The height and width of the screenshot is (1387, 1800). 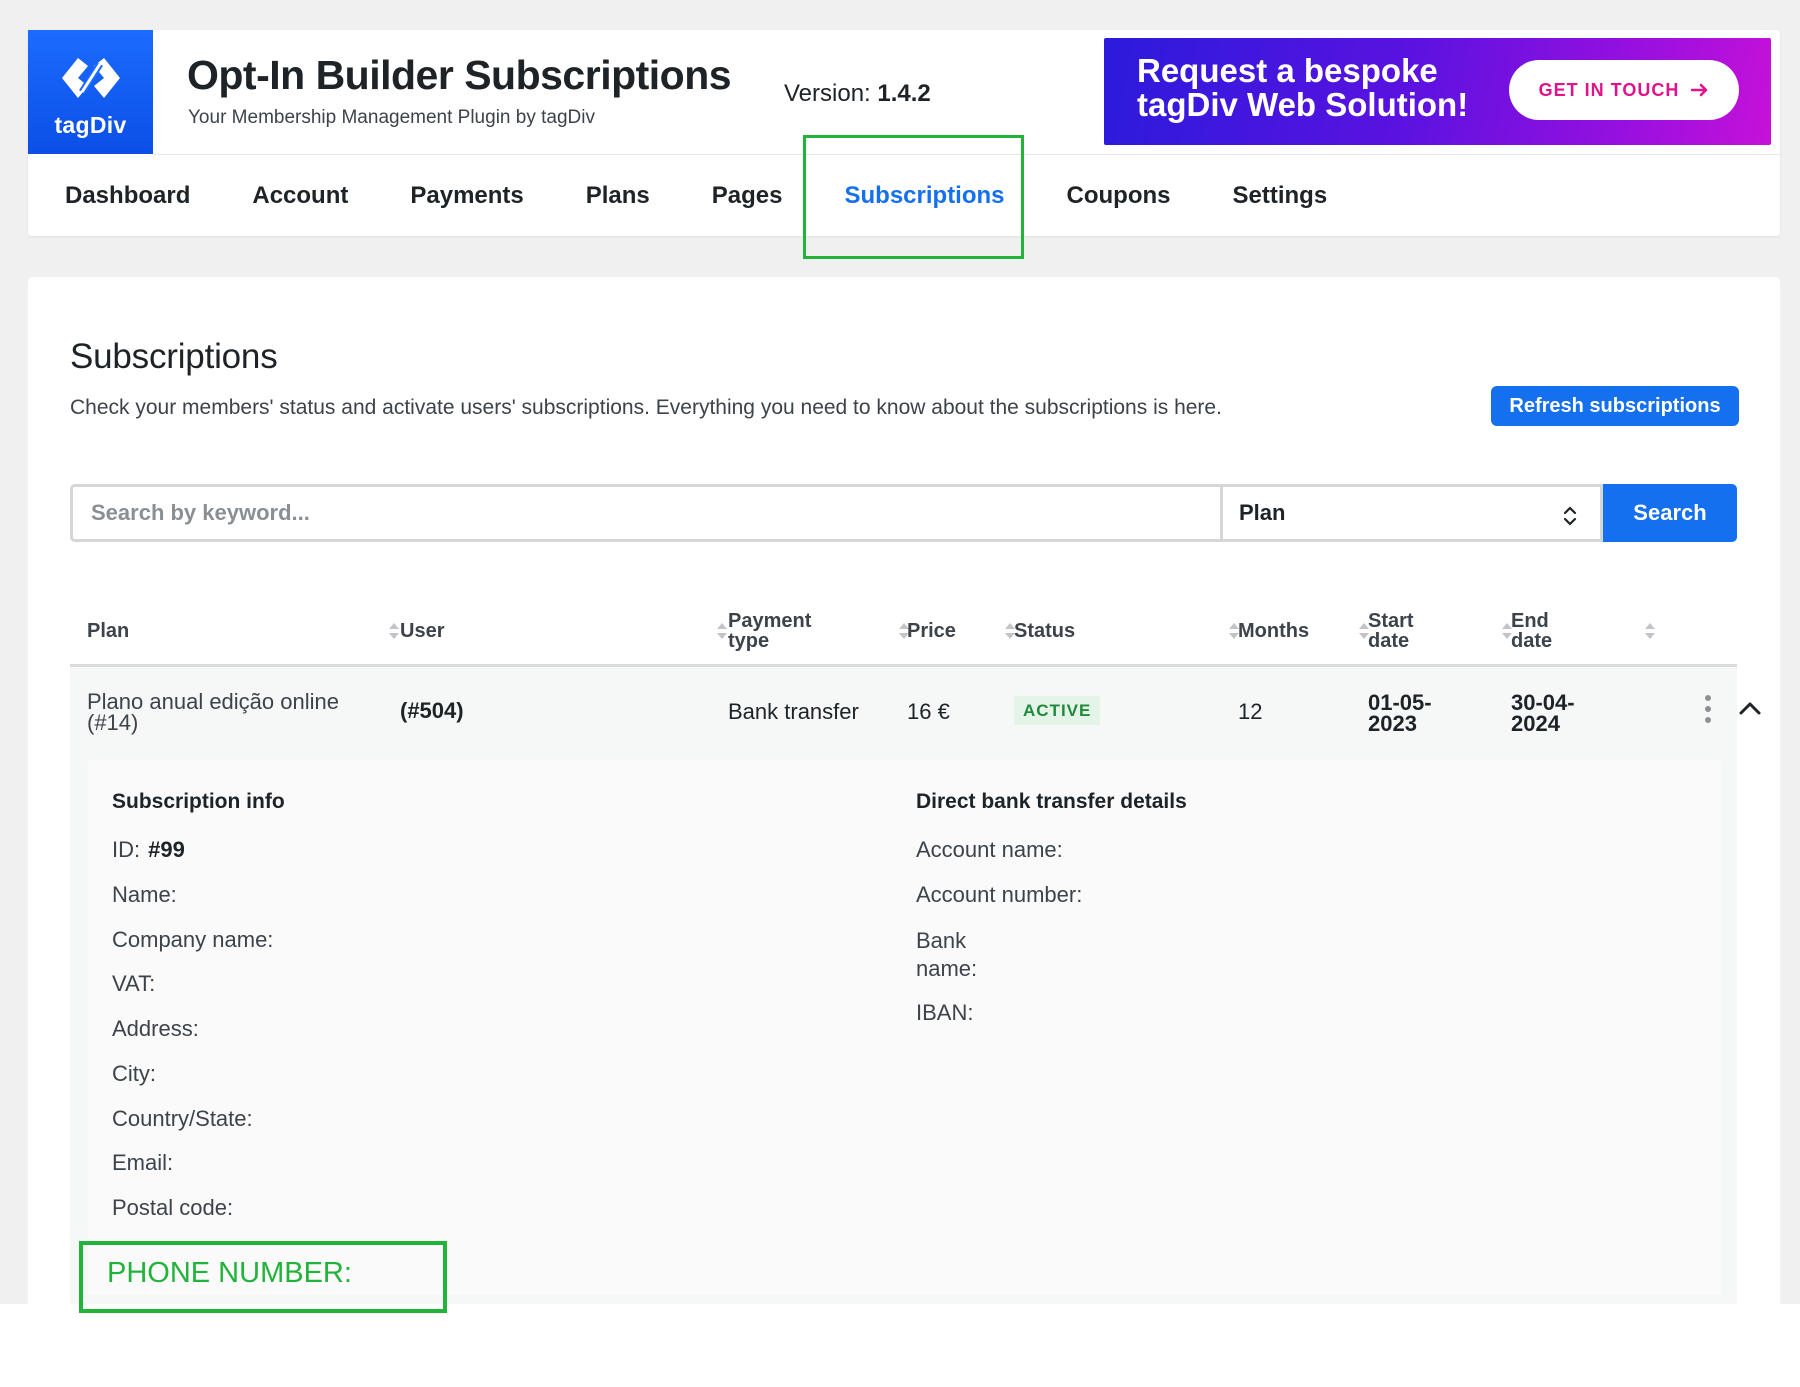 What do you see at coordinates (1543, 713) in the screenshot?
I see `cell-end-date: 30-04-2024` at bounding box center [1543, 713].